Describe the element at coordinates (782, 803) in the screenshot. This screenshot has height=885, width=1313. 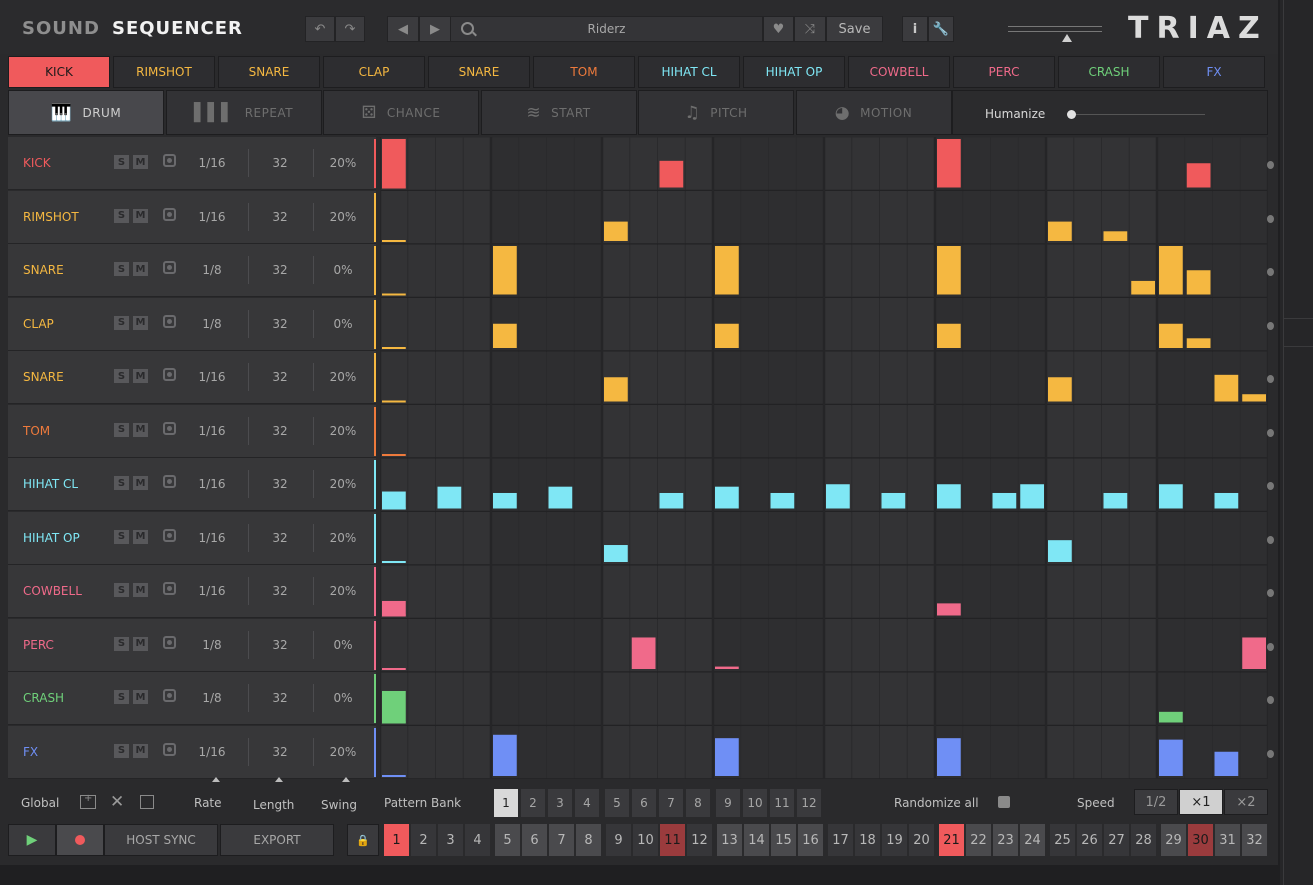
I see `pattern-bank-button: 11` at that location.